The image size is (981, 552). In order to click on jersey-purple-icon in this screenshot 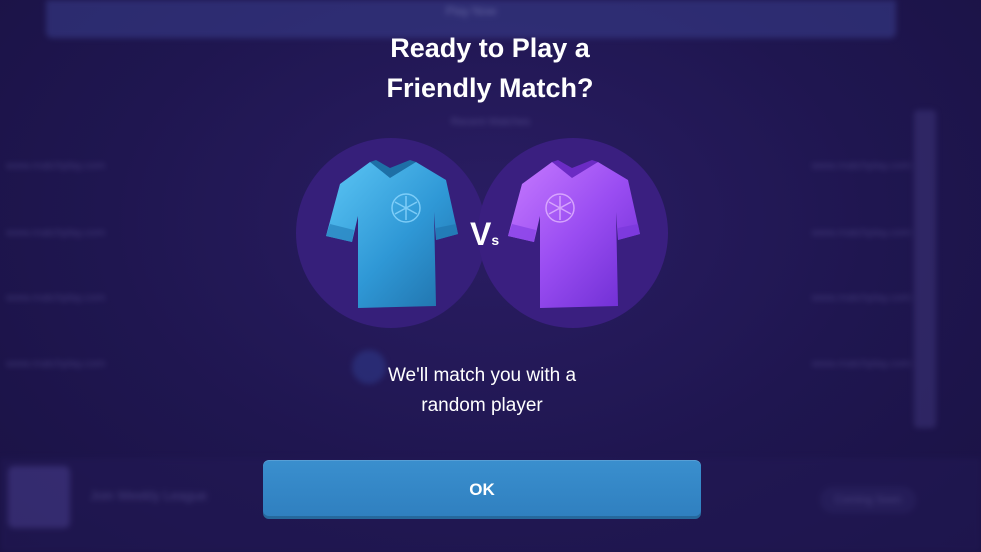, I will do `click(574, 234)`.